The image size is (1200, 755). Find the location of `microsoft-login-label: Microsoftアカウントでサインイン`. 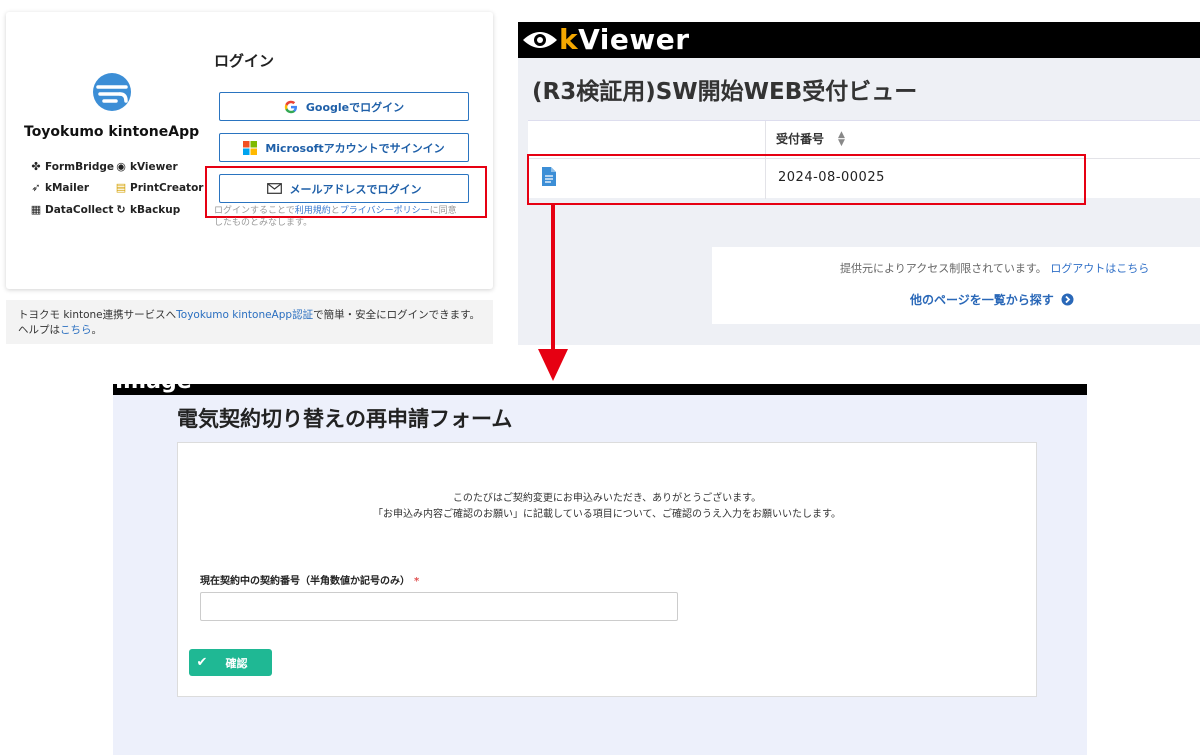

microsoft-login-label: Microsoftアカウントでサインイン is located at coordinates (355, 148).